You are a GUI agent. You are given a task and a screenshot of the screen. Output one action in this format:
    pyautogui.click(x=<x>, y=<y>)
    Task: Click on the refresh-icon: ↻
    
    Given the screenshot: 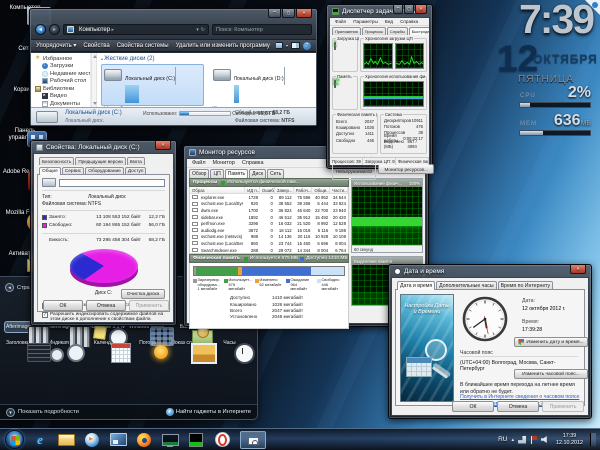 What is the action you would take?
    pyautogui.click(x=203, y=30)
    